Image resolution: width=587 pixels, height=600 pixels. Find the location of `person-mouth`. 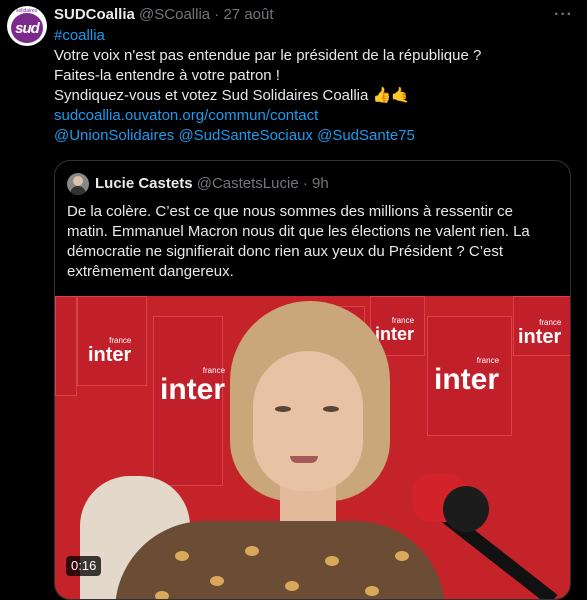

person-mouth is located at coordinates (304, 459).